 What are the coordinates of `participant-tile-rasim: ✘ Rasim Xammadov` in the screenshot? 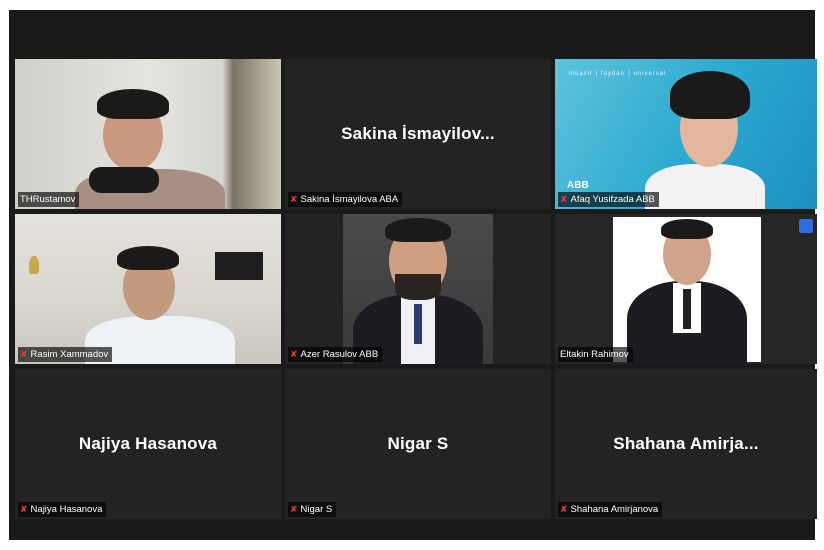 It's located at (148, 289).